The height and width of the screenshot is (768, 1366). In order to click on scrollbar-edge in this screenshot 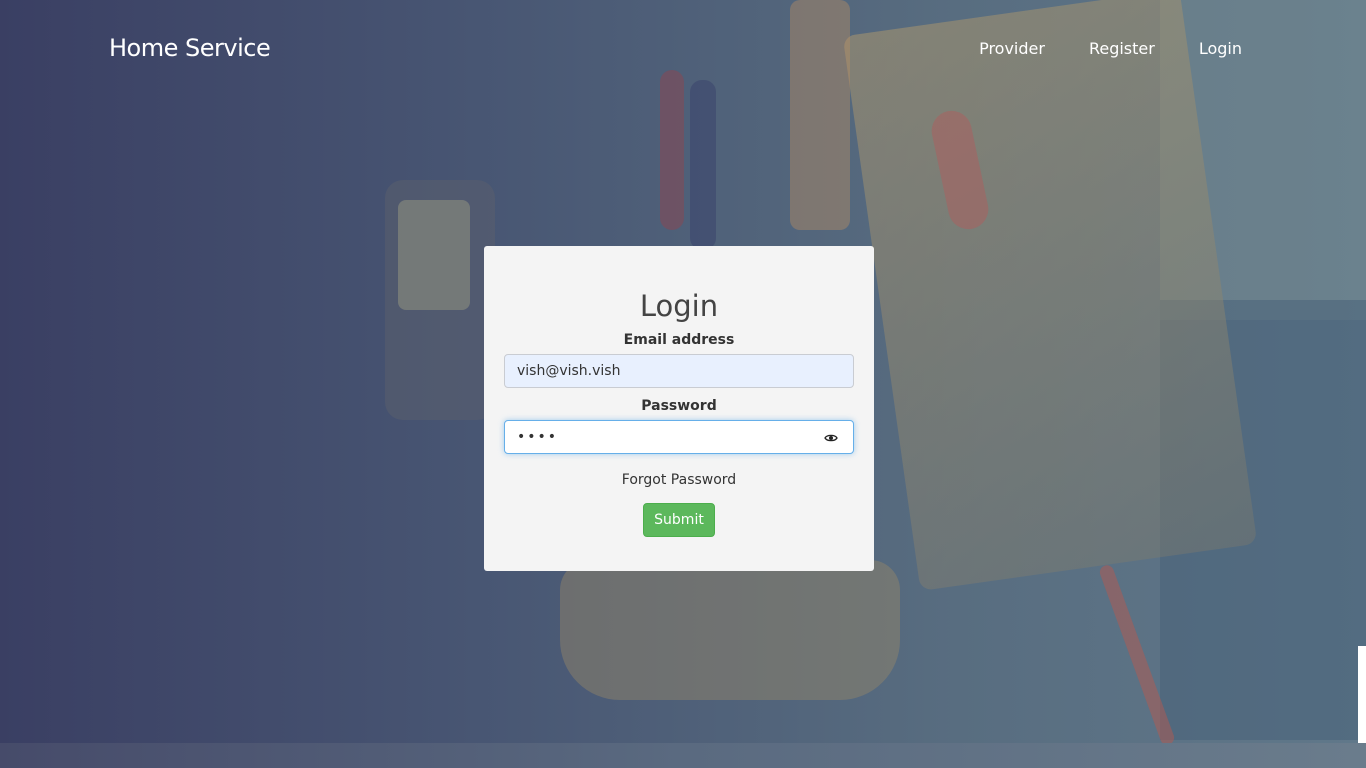, I will do `click(1362, 694)`.